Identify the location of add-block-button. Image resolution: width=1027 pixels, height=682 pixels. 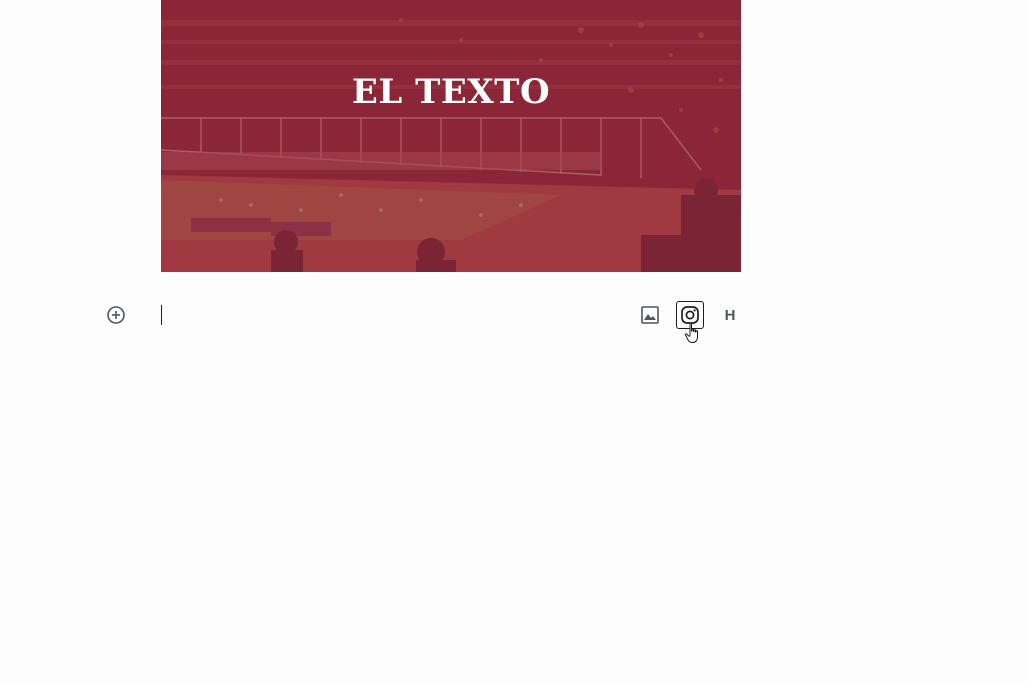
(116, 315).